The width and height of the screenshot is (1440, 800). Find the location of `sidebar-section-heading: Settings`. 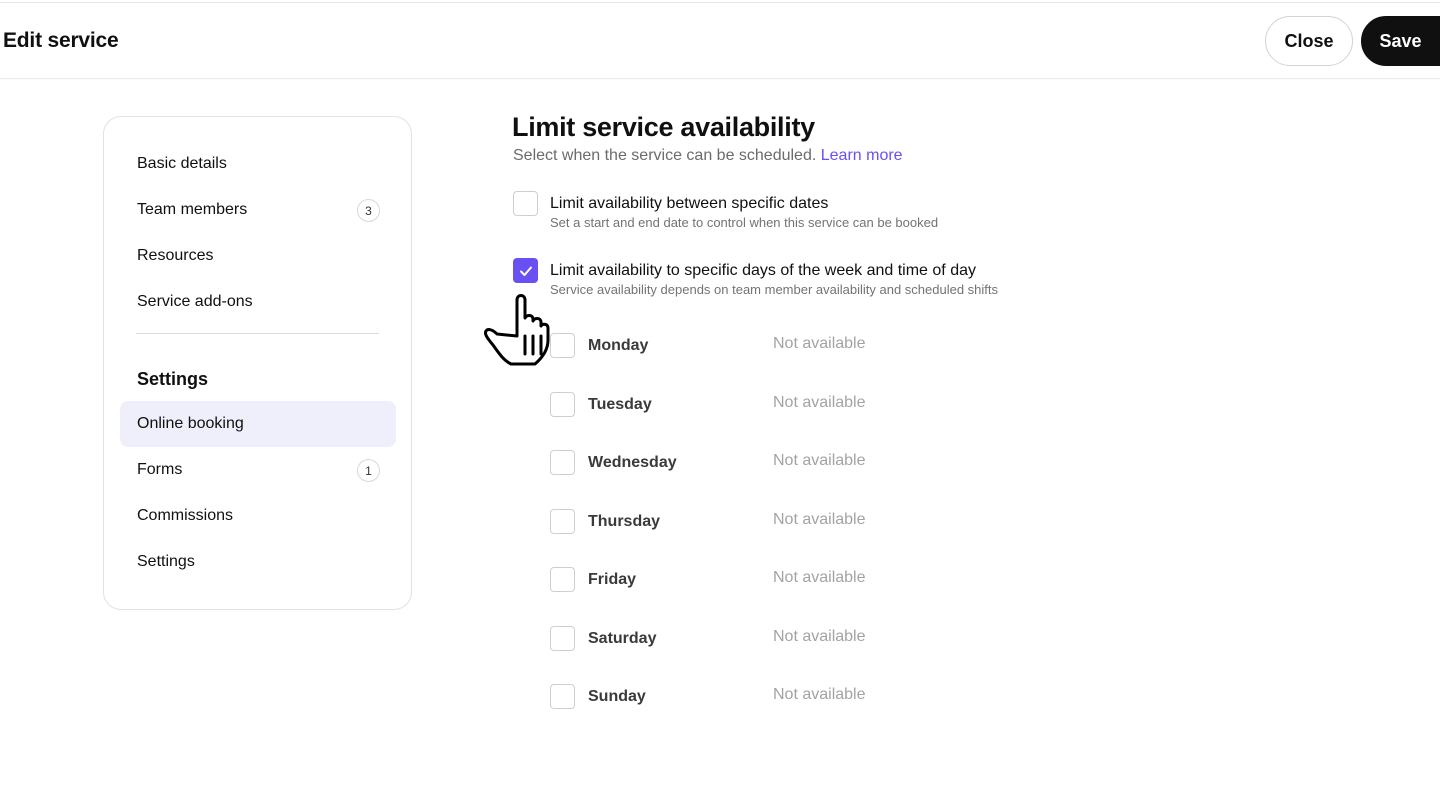

sidebar-section-heading: Settings is located at coordinates (173, 379).